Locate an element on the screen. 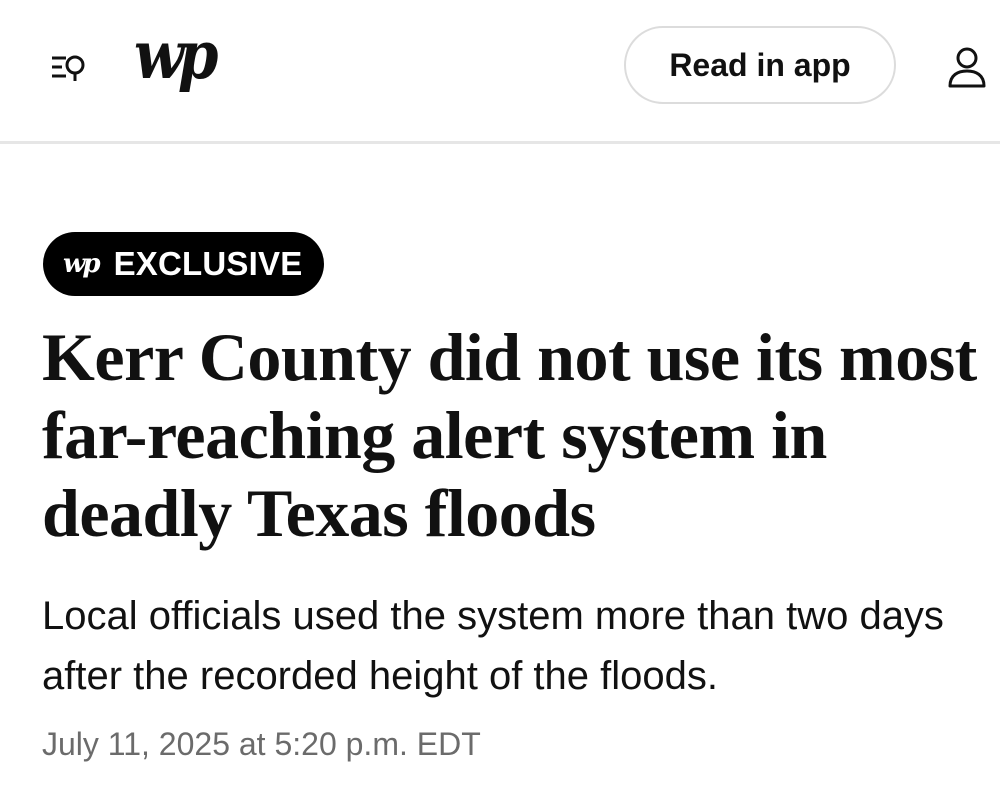 The image size is (1000, 804). menu-search-icon is located at coordinates (68, 68).